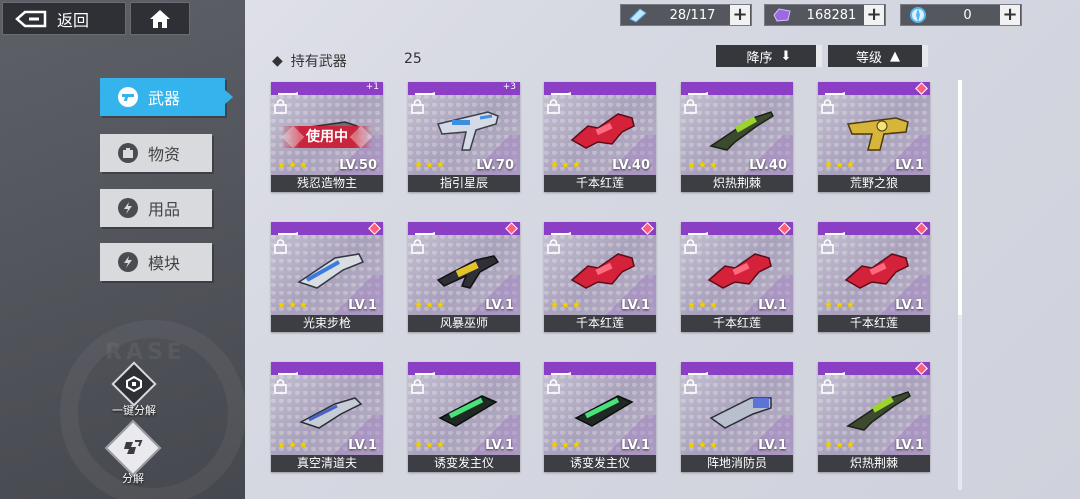 The width and height of the screenshot is (1080, 499). Describe the element at coordinates (638, 15) in the screenshot. I see `ticket-icon` at that location.